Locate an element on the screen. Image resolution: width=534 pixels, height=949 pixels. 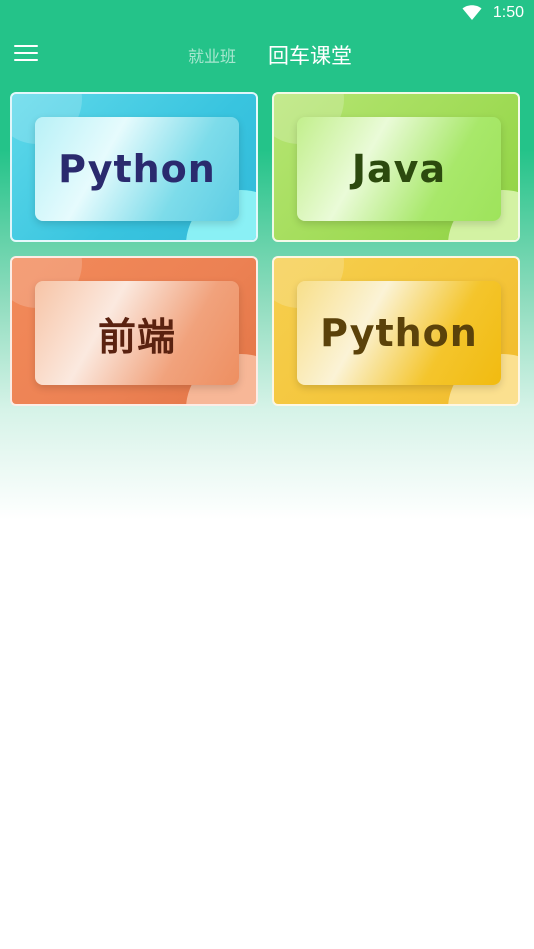
status-time: 1:50 is located at coordinates (508, 12).